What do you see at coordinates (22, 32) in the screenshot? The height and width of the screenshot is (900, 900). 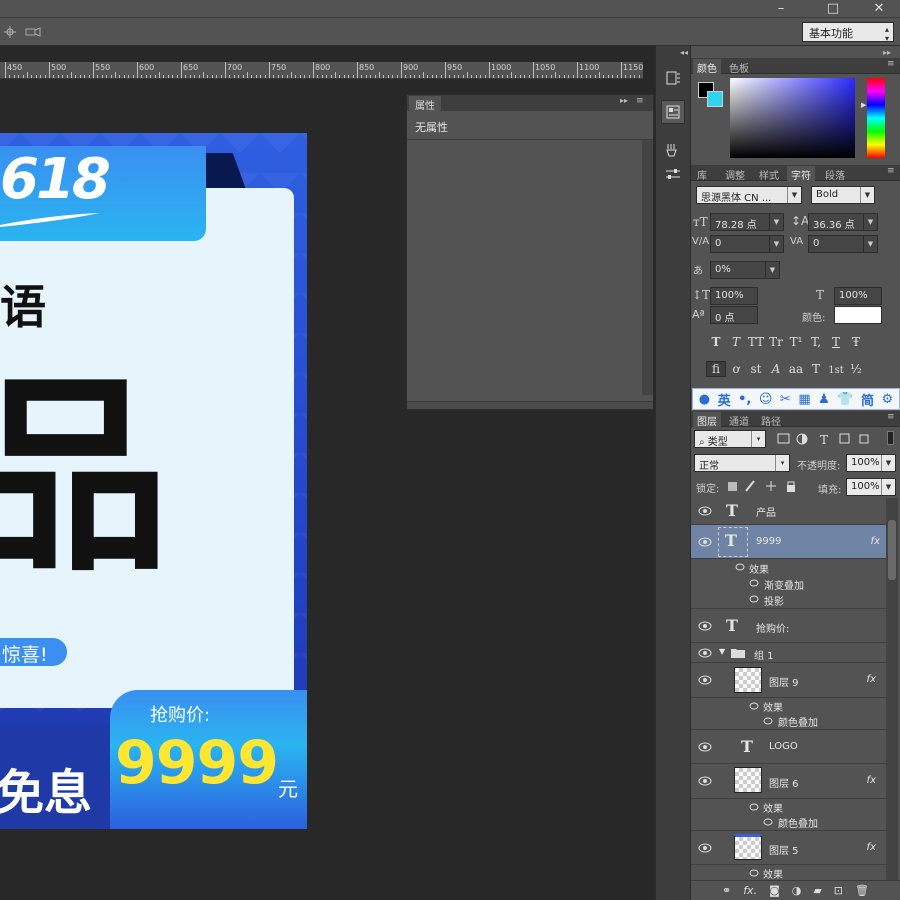 I see `3d-mode-icons` at bounding box center [22, 32].